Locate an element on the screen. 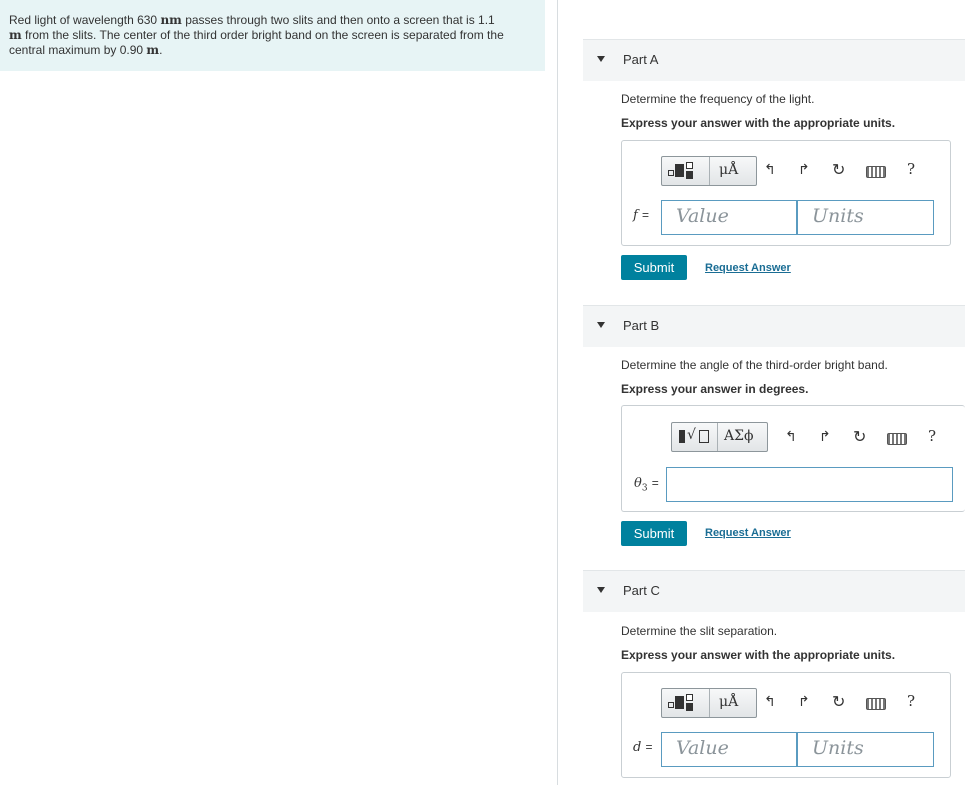  part-b-answer-input is located at coordinates (809, 484).